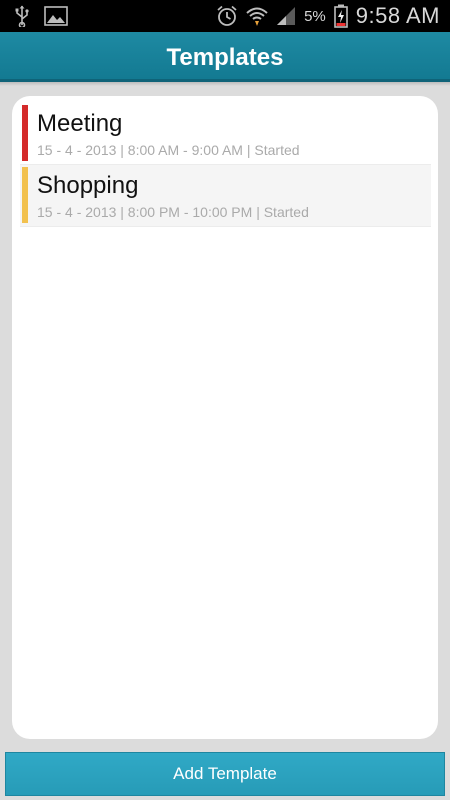 The width and height of the screenshot is (450, 800). Describe the element at coordinates (328, 16) in the screenshot. I see `status-right-icons: 5% 9:58 AM` at that location.